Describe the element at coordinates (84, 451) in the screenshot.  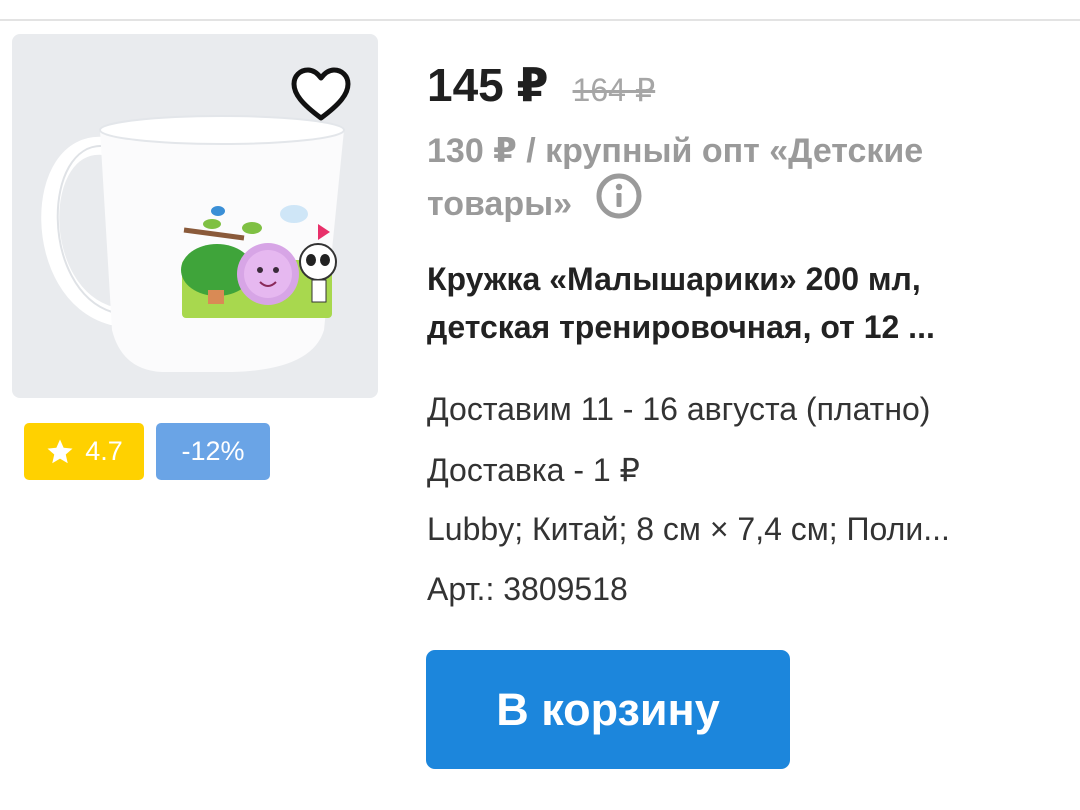
I see `rating-badge: 4.7` at that location.